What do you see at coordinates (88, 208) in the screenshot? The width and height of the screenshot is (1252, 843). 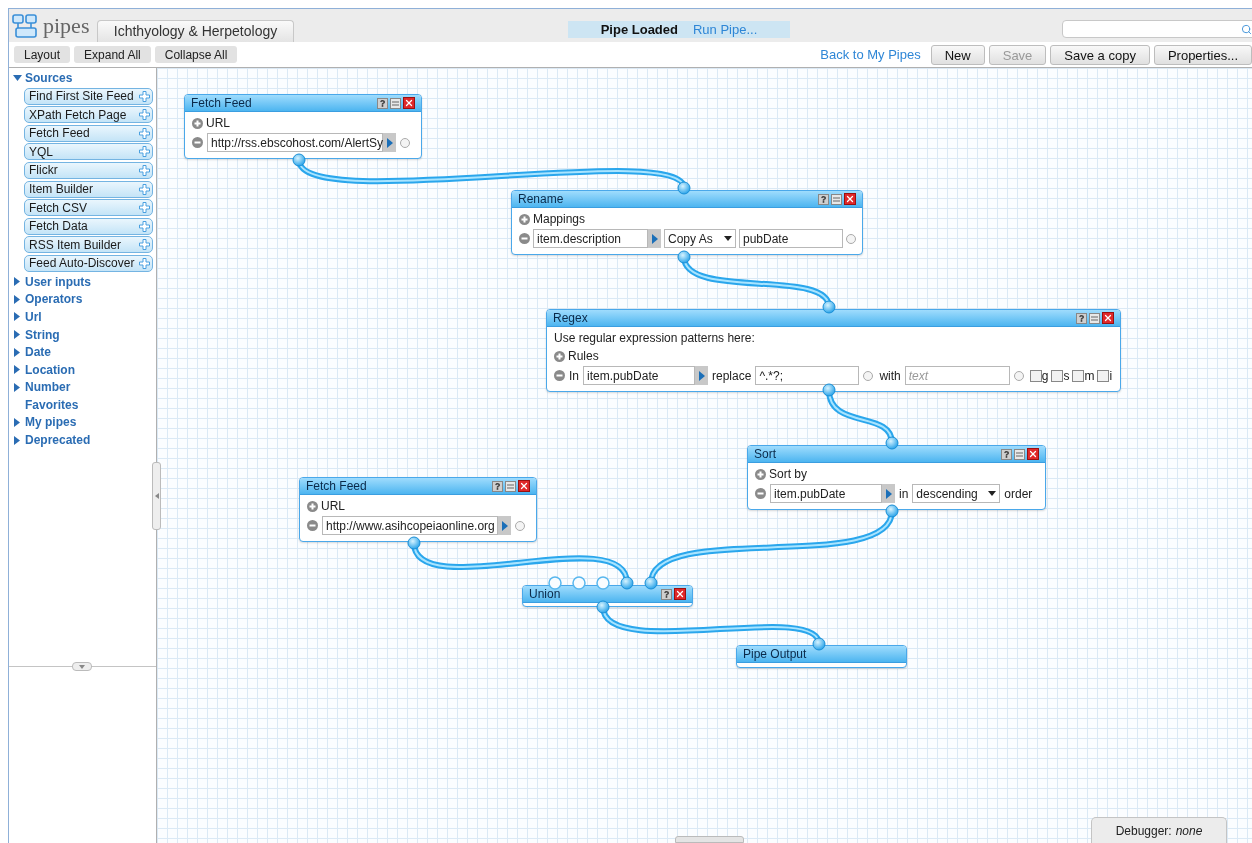 I see `module-item: Fetch CSV` at bounding box center [88, 208].